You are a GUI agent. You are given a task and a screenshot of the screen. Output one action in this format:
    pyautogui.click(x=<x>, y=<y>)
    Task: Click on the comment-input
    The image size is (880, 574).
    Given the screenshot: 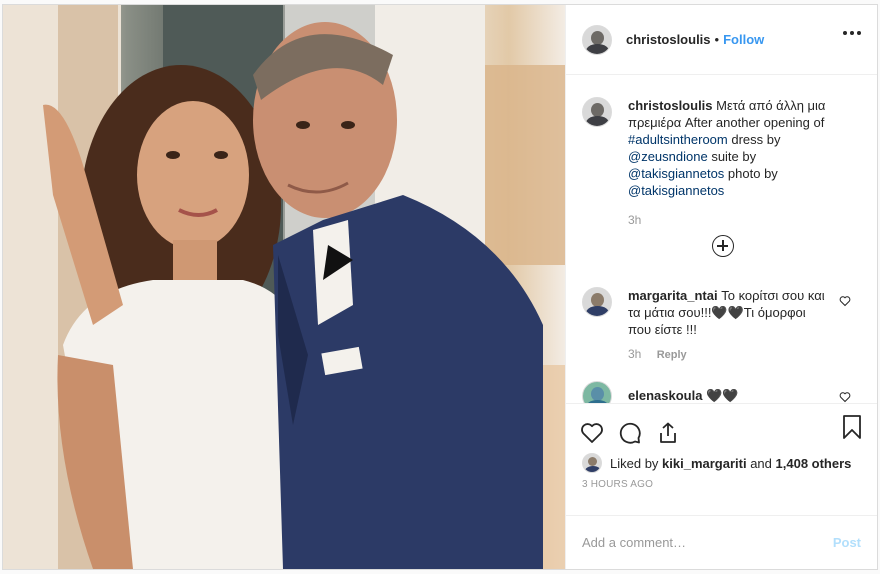 What is the action you would take?
    pyautogui.click(x=707, y=542)
    